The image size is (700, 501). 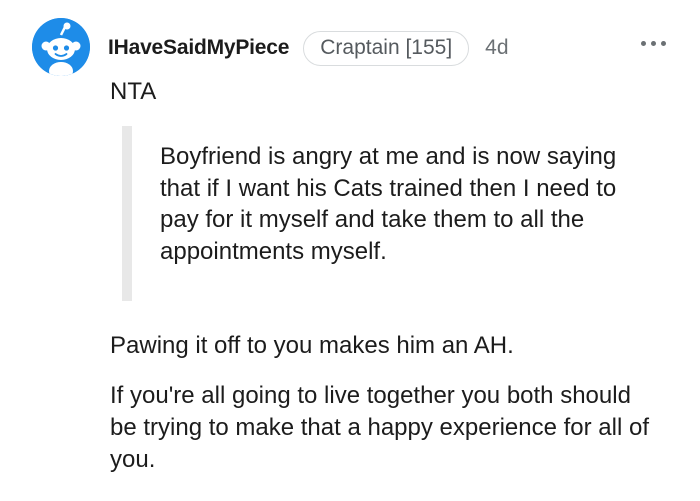 What do you see at coordinates (386, 48) in the screenshot?
I see `user-flair: Craptain [155]` at bounding box center [386, 48].